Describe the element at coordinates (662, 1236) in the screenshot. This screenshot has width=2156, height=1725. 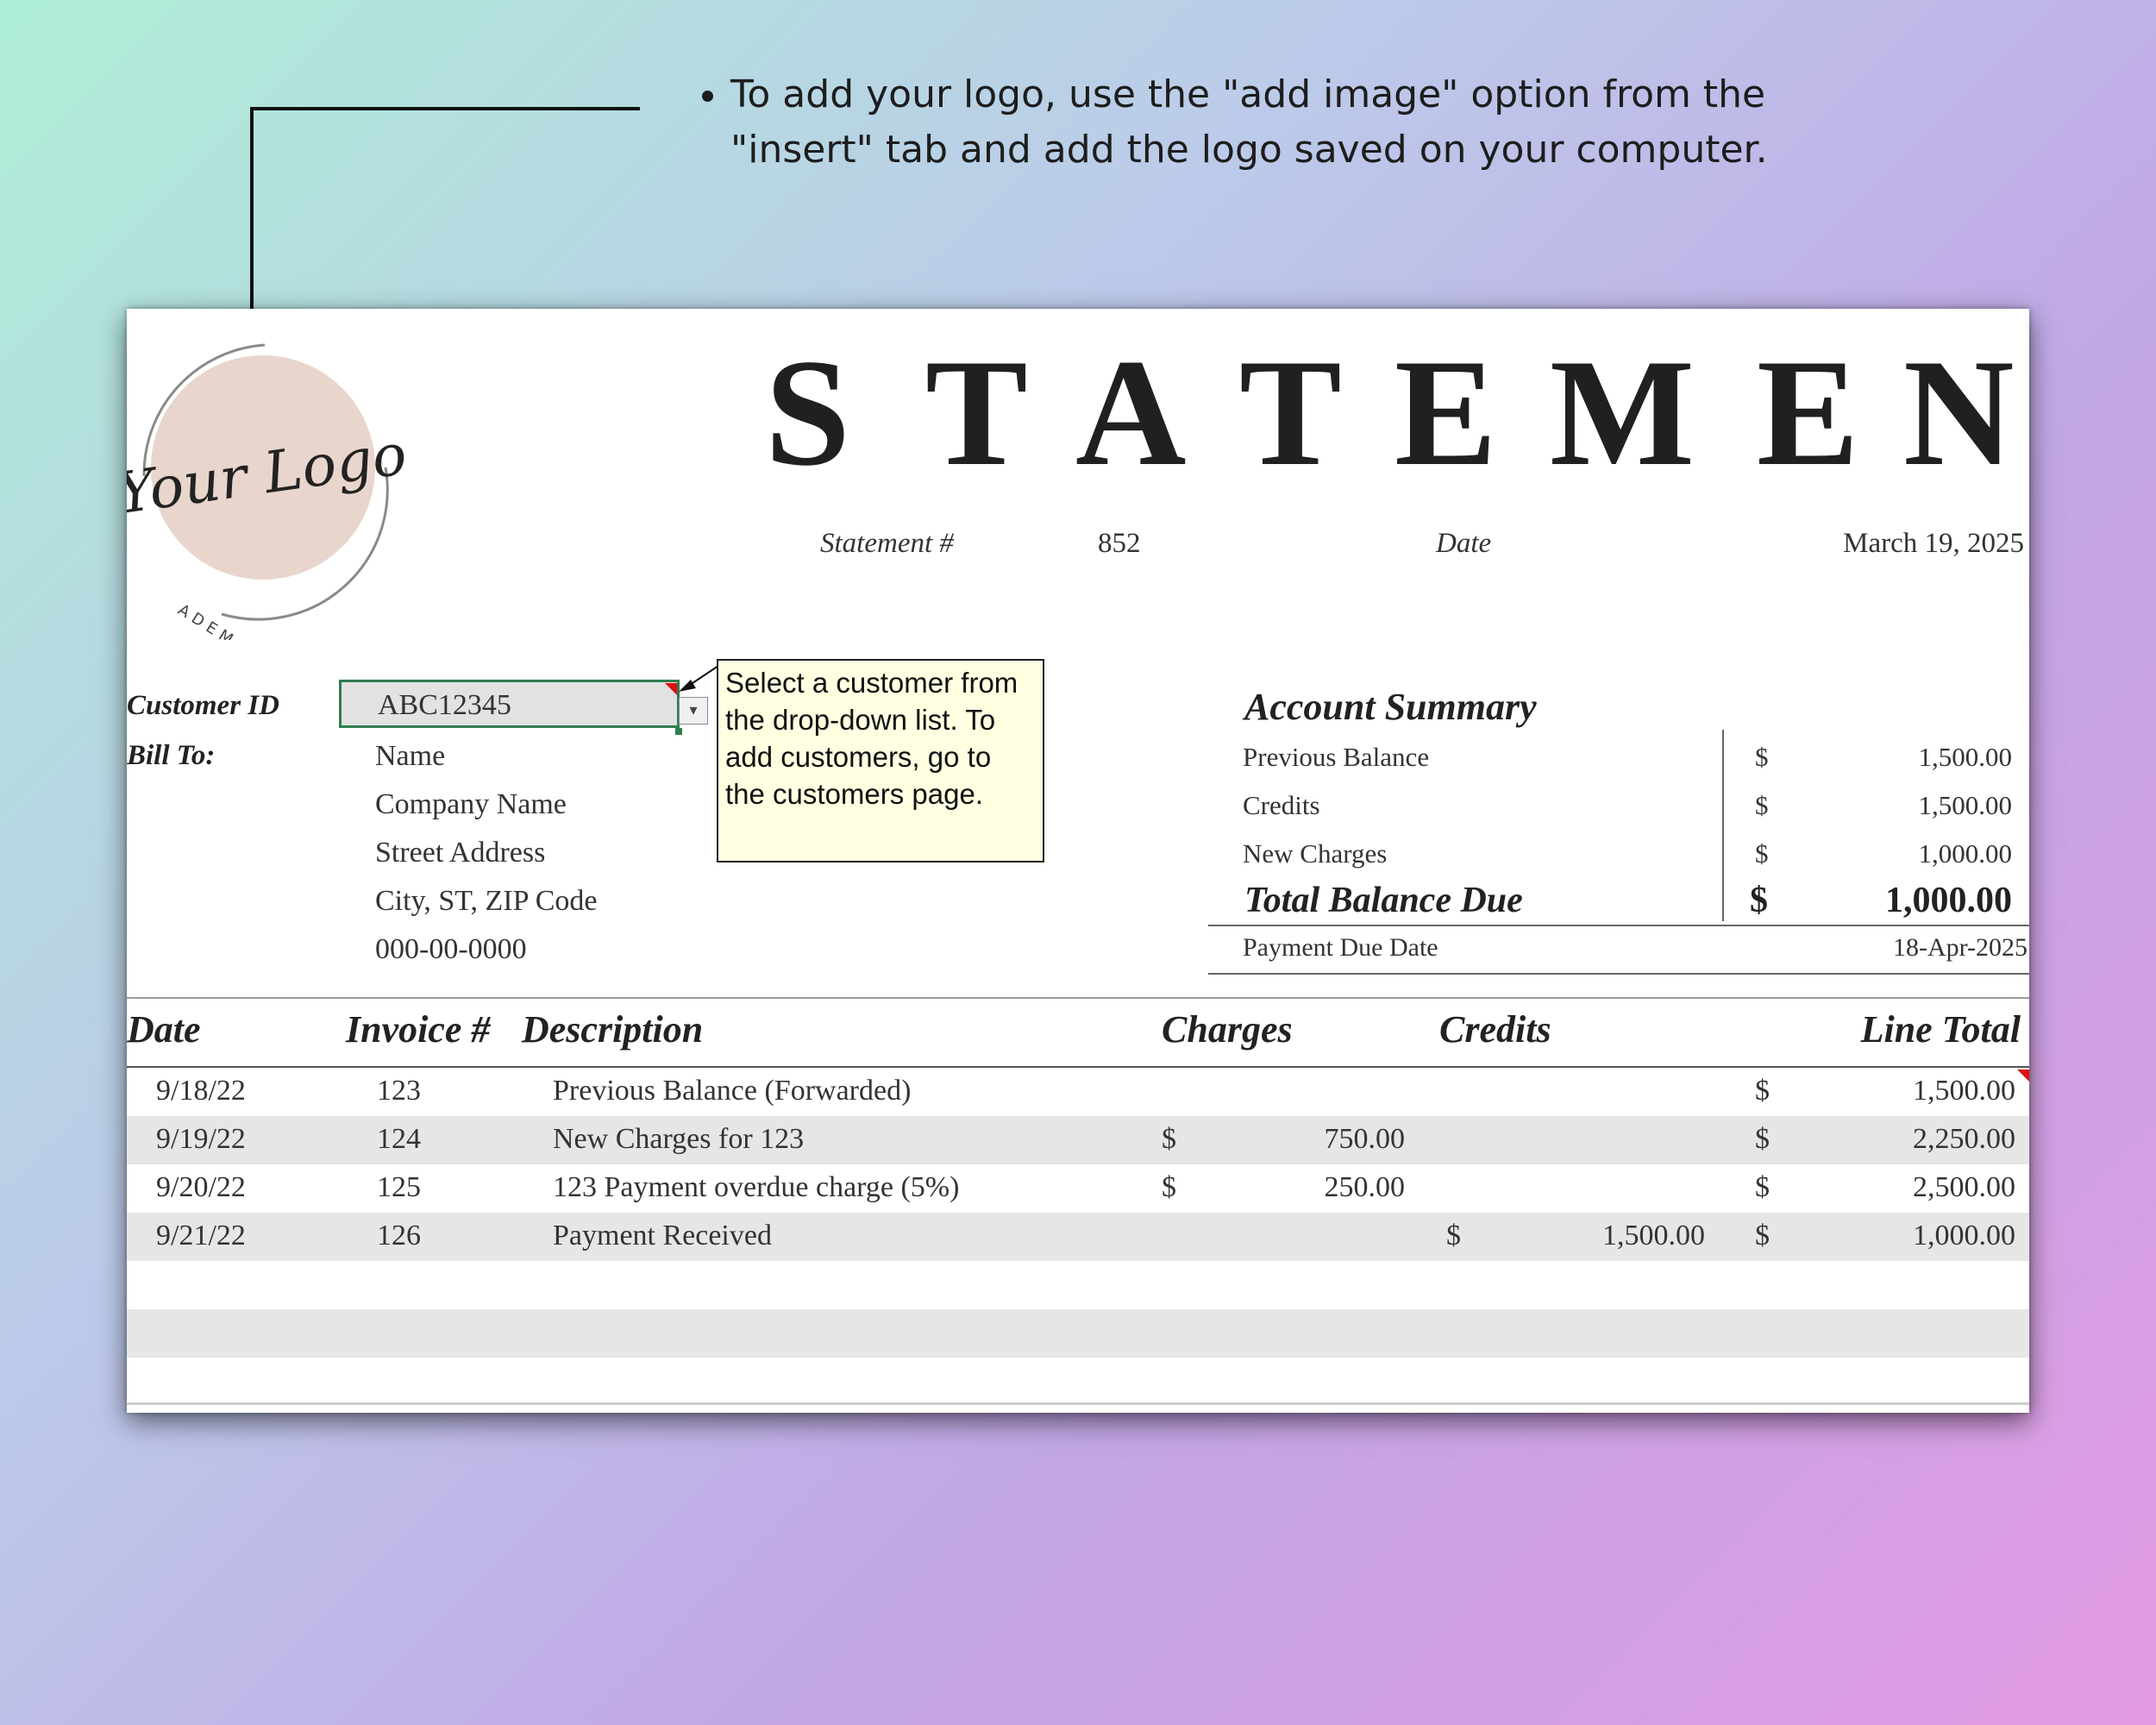
I see `cell-description: Payment Received` at that location.